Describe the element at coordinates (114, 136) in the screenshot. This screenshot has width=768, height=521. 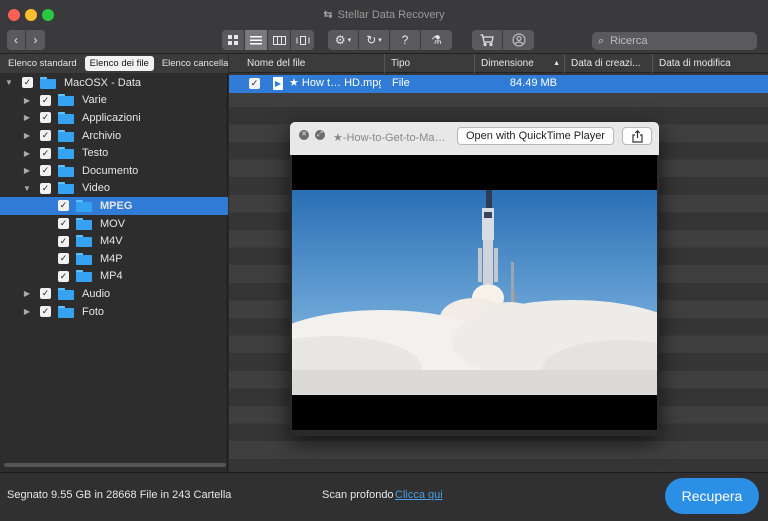
I see `tree-item: ▶ ✓ Archivio` at that location.